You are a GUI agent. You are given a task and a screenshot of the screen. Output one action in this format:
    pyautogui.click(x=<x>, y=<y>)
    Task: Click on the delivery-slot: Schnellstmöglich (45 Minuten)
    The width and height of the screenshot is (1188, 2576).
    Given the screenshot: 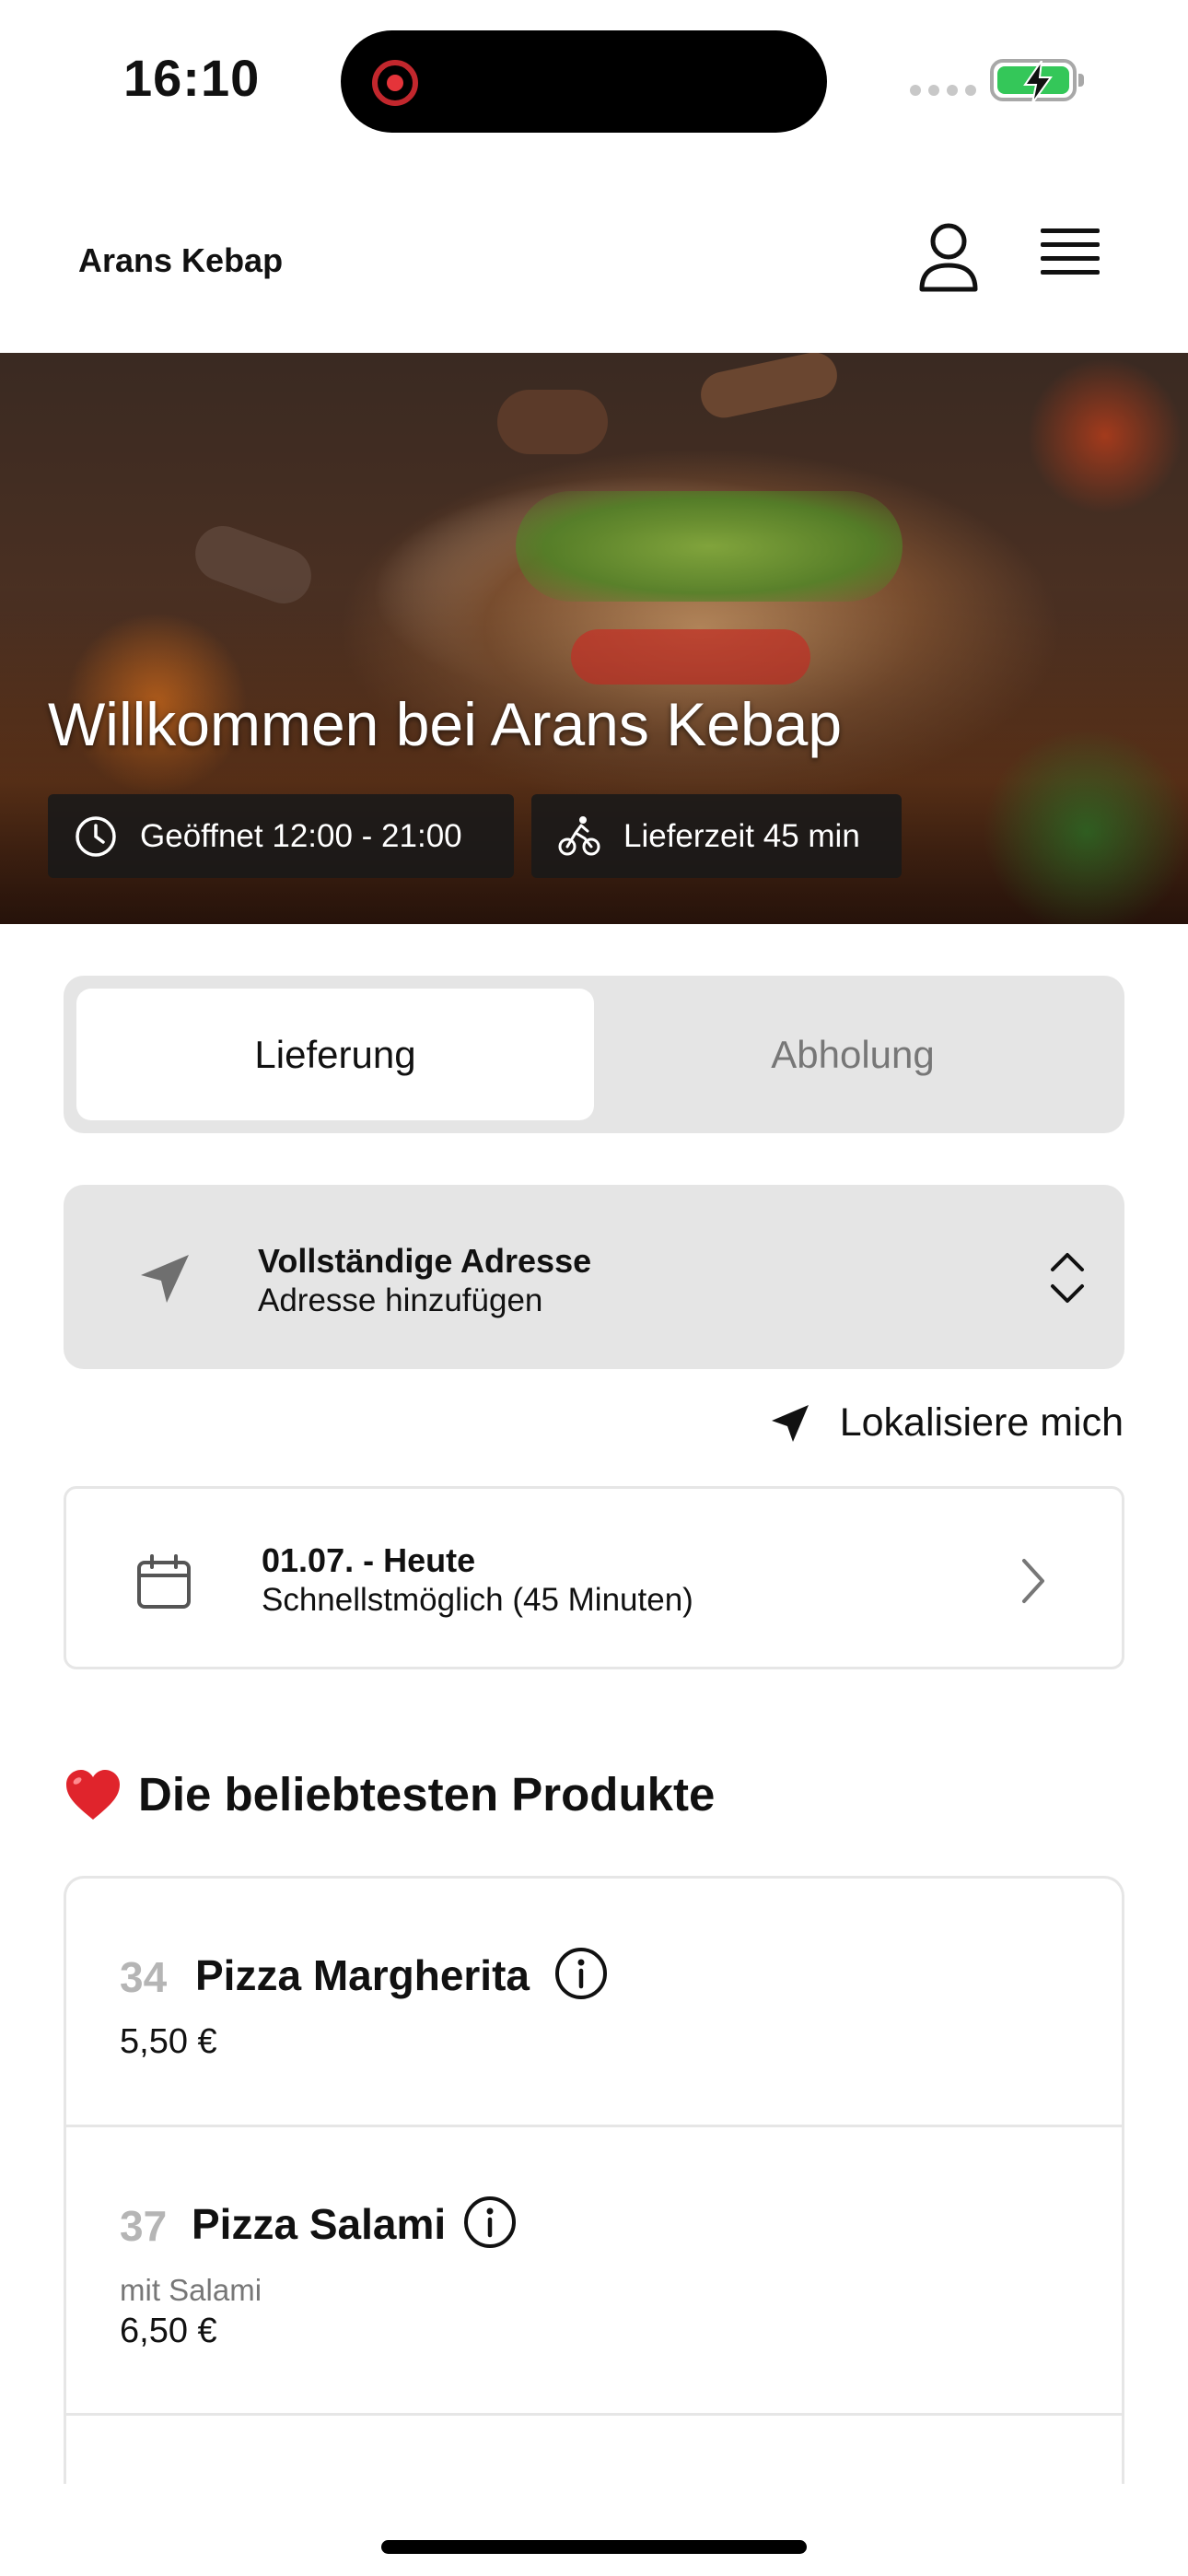 What is the action you would take?
    pyautogui.click(x=477, y=1600)
    